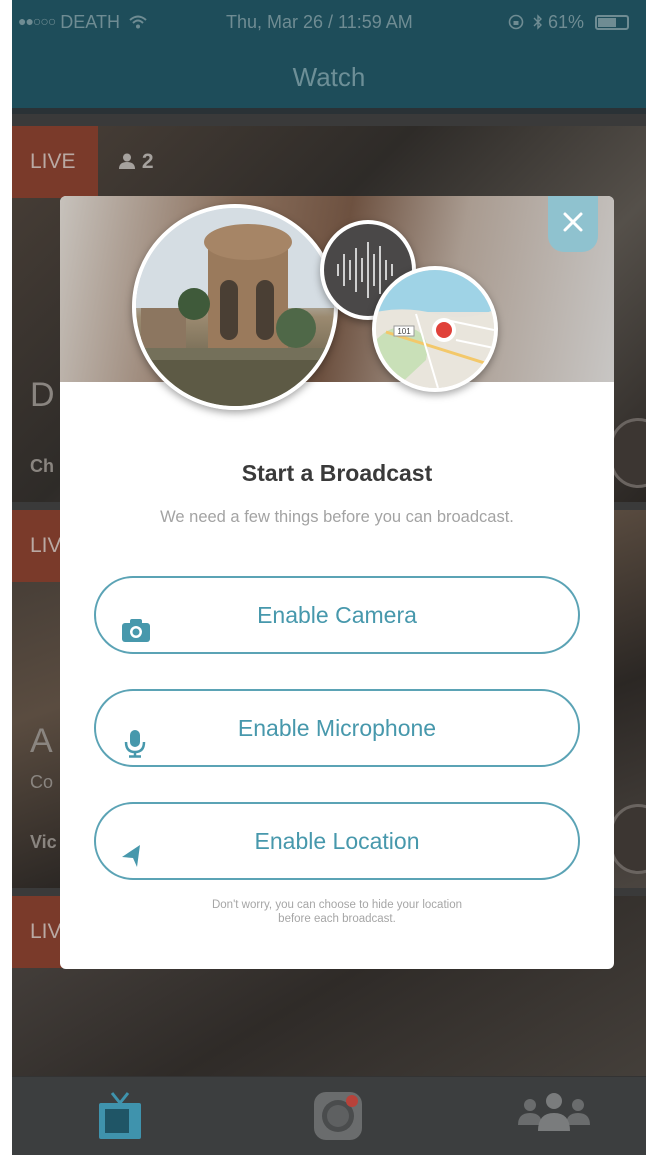 This screenshot has width=646, height=1155. I want to click on status-bar: ●●○○○ DEATH Thu, Mar 26 / 11:59 AM 61%, so click(329, 24).